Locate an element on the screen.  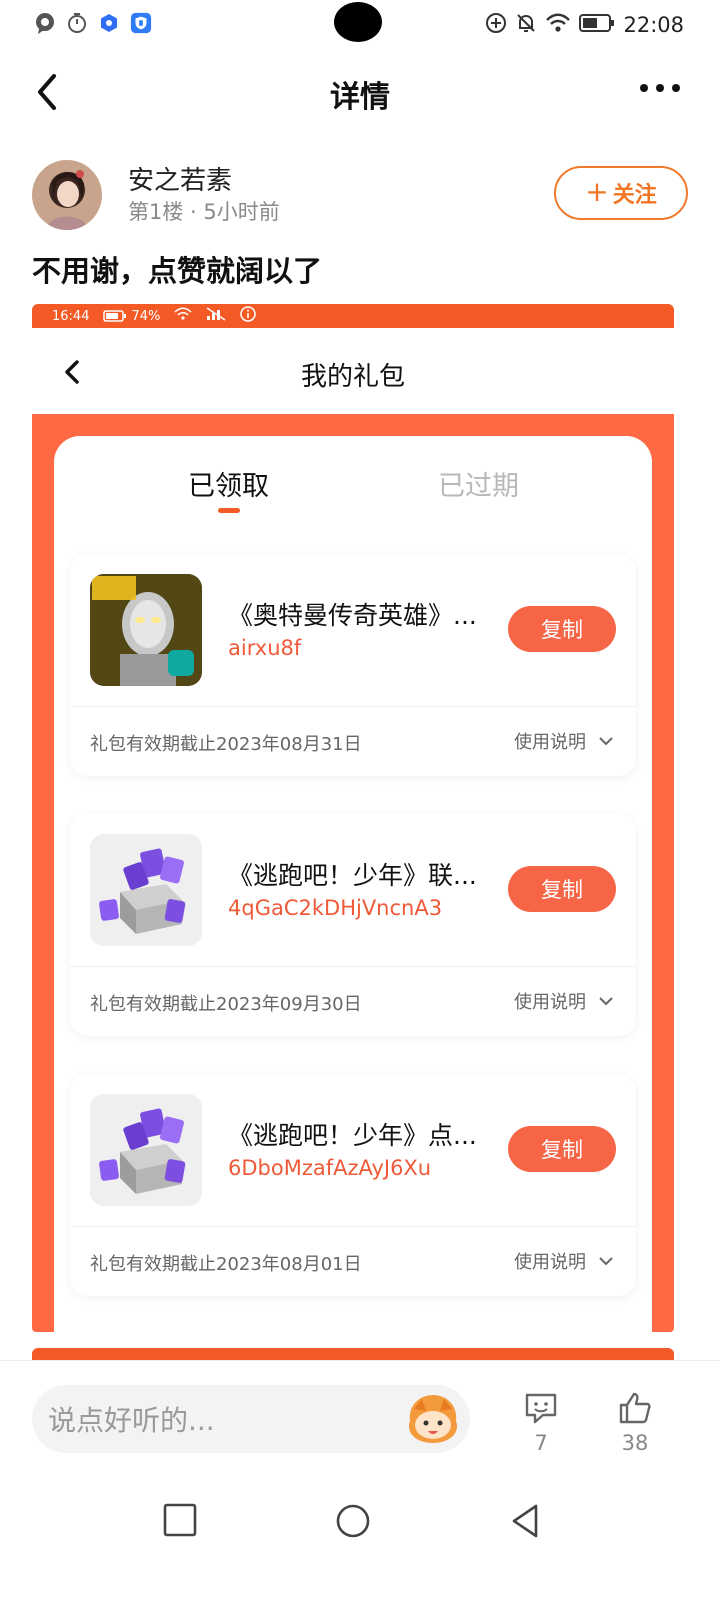
shield-app-icon is located at coordinates (141, 23).